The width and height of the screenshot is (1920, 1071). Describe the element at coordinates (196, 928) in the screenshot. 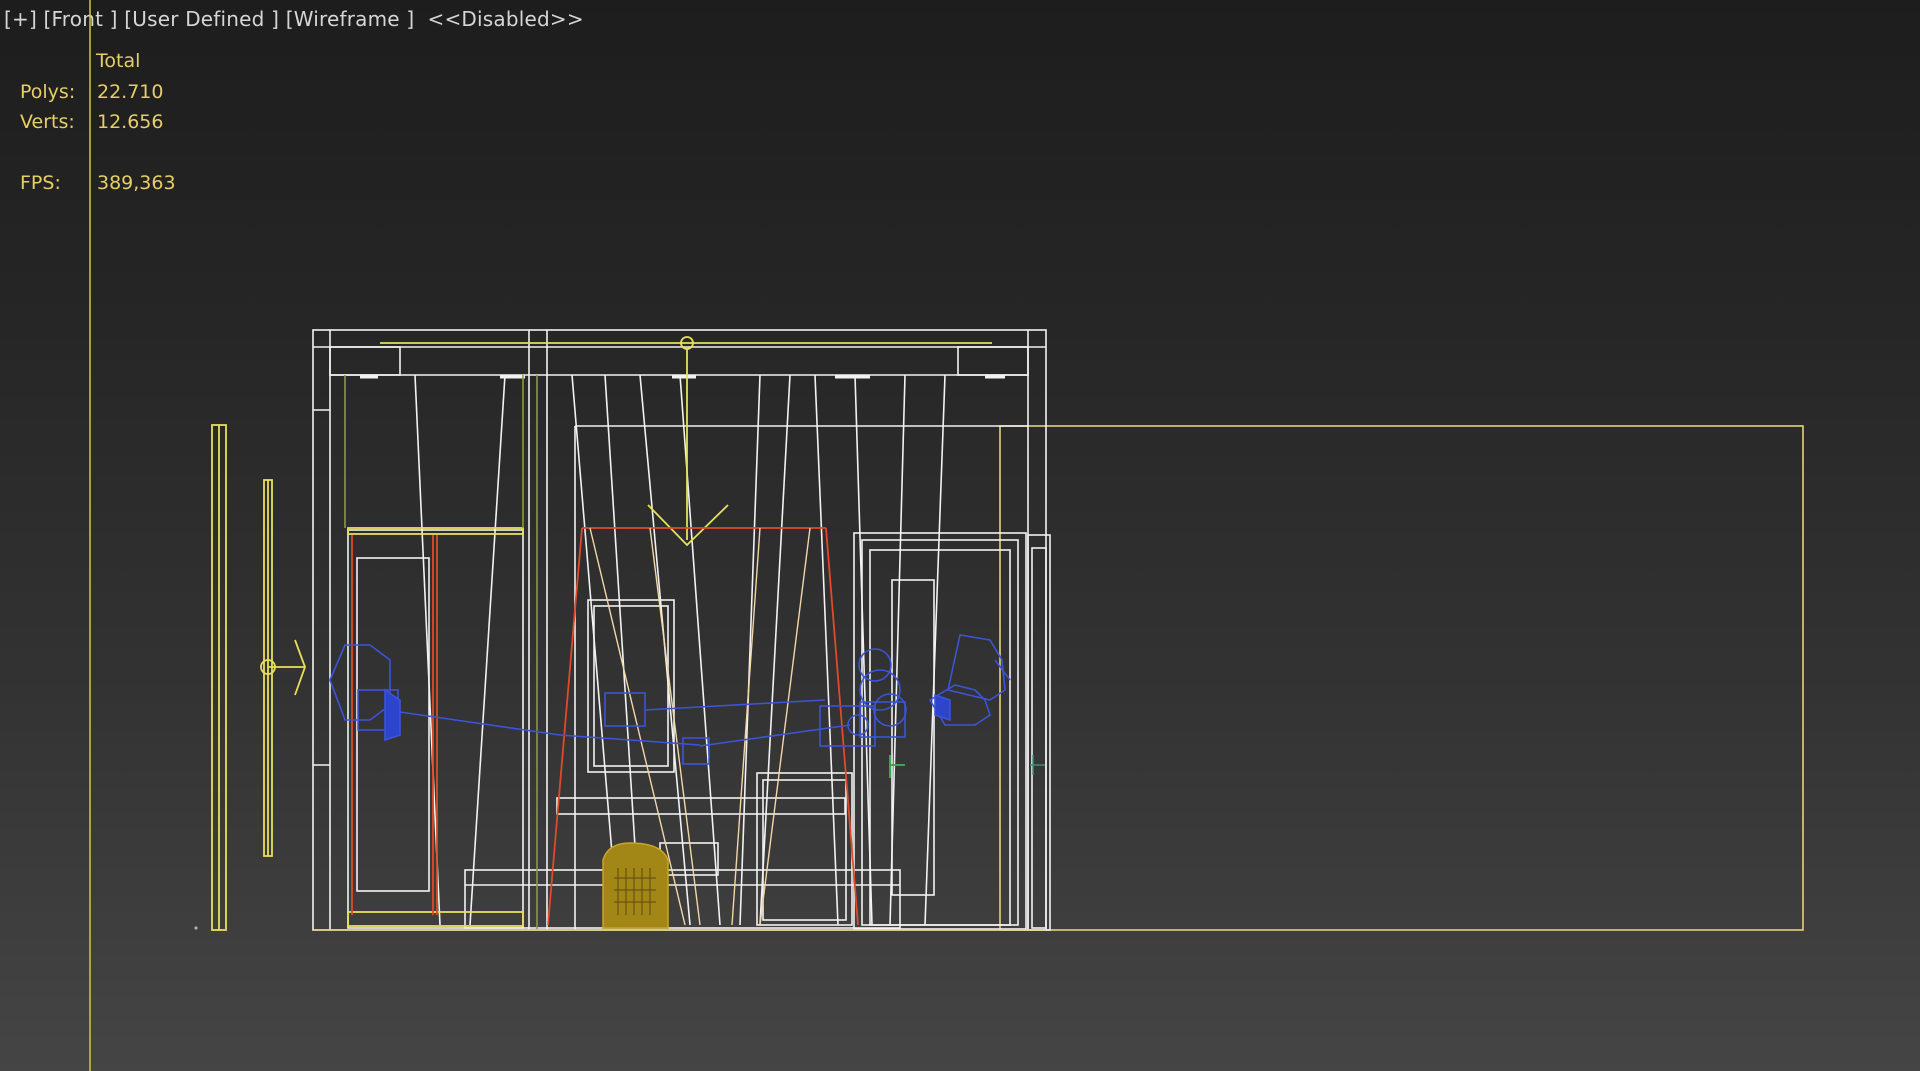

I see `origin-marker` at that location.